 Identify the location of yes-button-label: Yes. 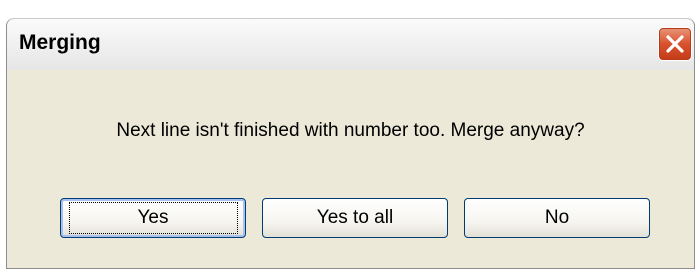
(153, 218).